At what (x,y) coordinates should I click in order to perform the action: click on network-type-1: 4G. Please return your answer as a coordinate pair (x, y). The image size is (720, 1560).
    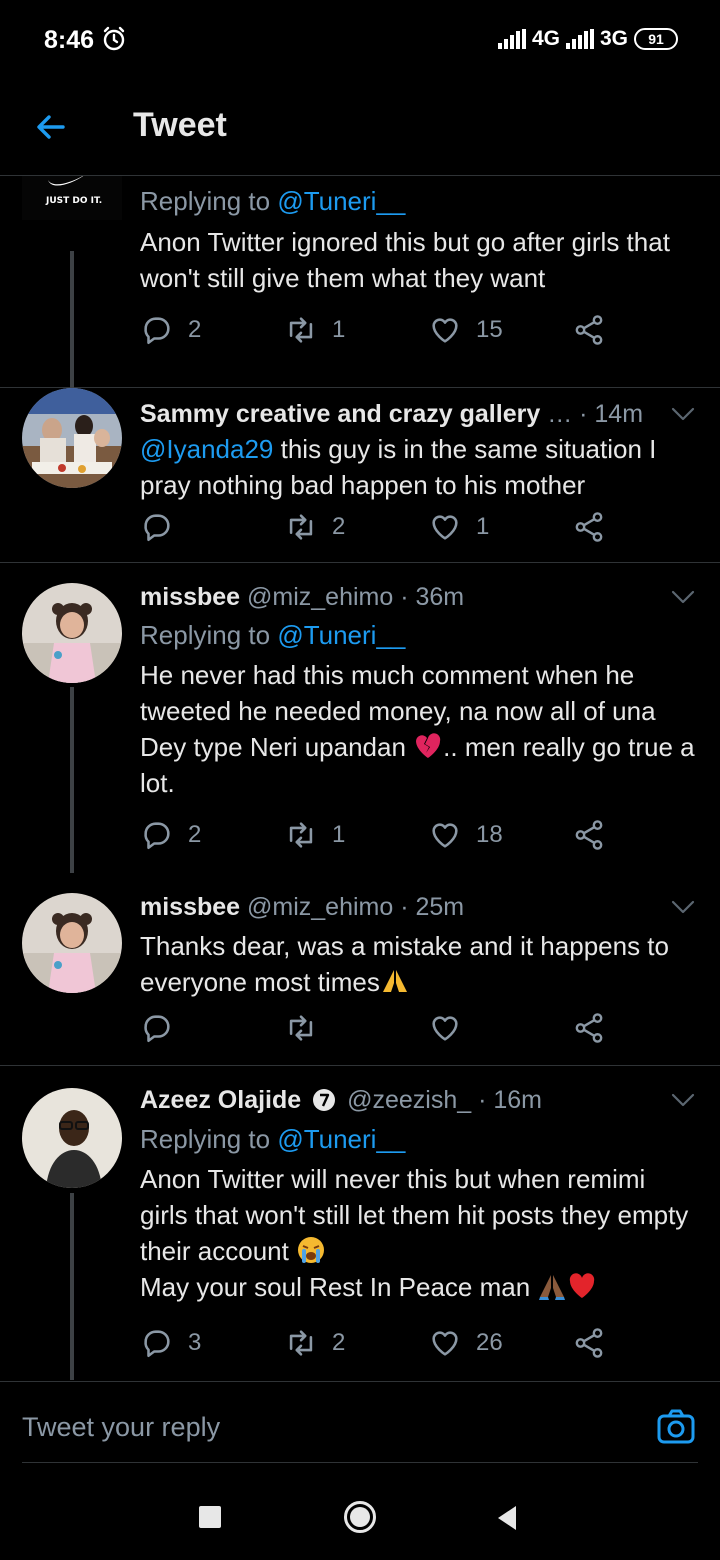
    Looking at the image, I should click on (545, 38).